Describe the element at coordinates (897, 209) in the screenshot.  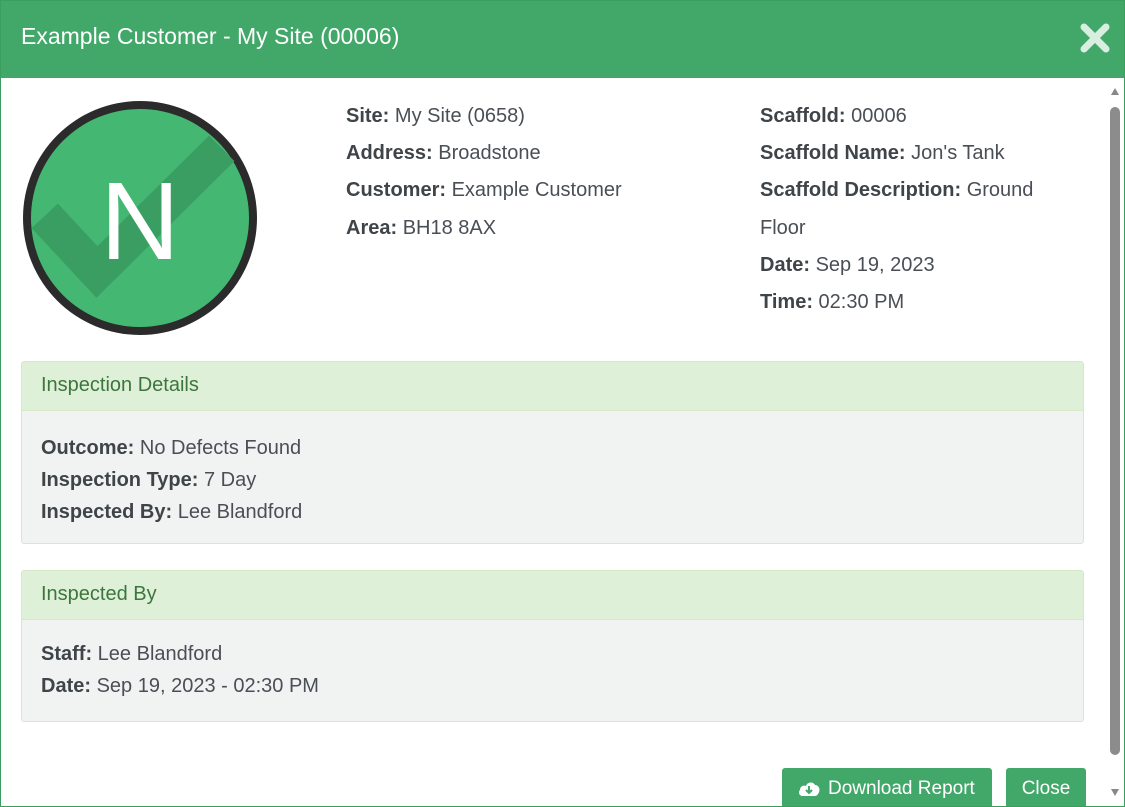
I see `scaffold-description-row: Scaffold Description: Ground Floor` at that location.